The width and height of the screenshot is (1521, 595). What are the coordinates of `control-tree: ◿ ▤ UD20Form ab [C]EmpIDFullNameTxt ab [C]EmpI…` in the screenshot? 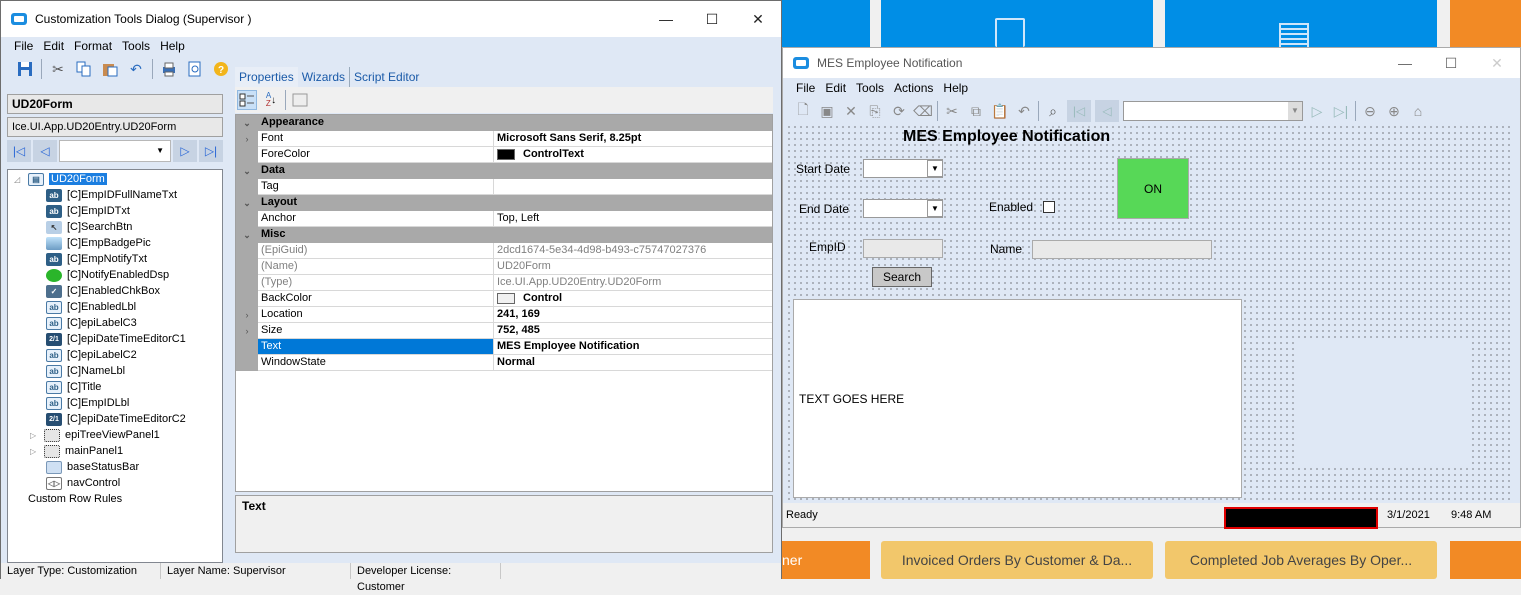 It's located at (115, 366).